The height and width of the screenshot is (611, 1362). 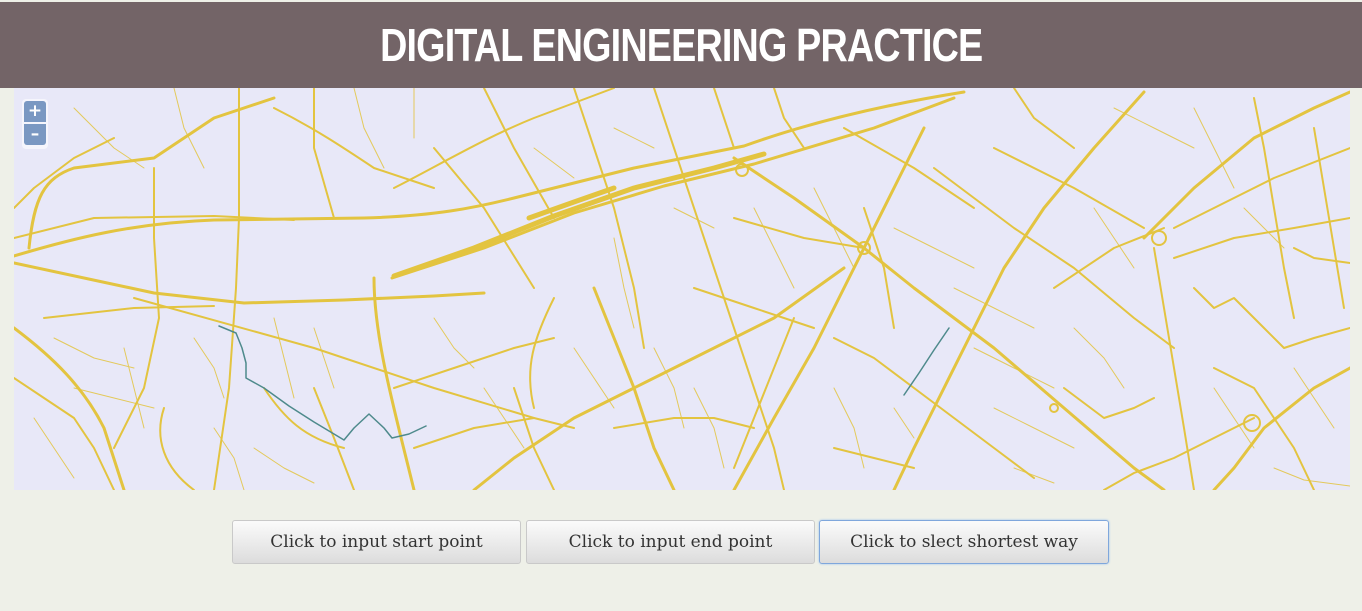 I want to click on zoom-control: + –, so click(x=35, y=124).